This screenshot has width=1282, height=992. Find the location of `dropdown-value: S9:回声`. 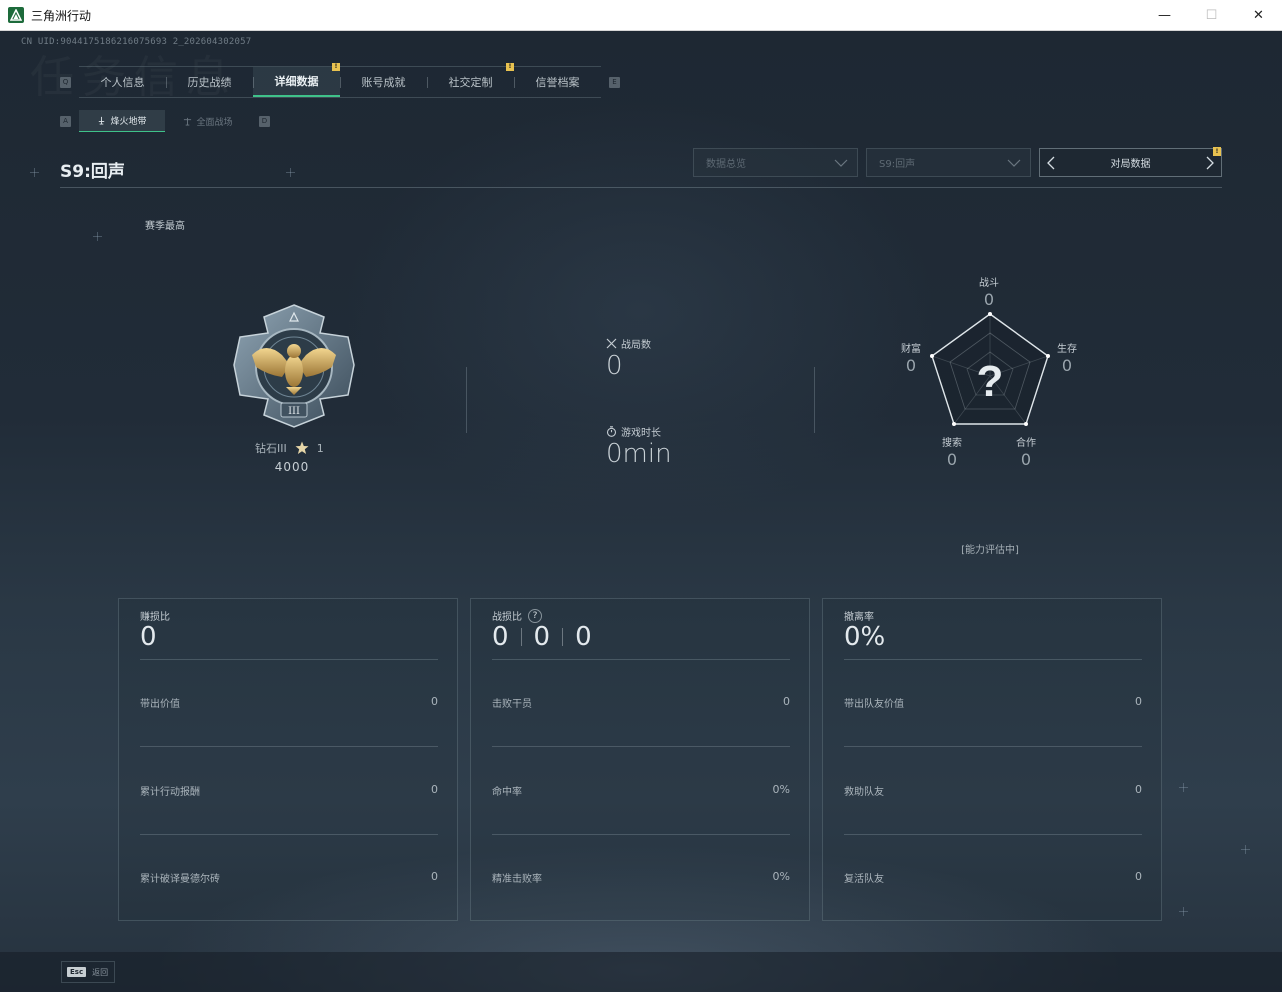

dropdown-value: S9:回声 is located at coordinates (897, 164).